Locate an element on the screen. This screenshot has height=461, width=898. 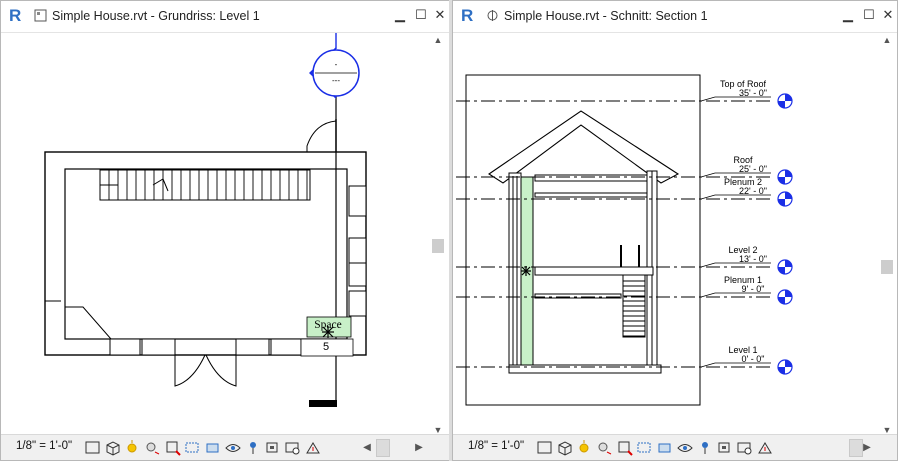
right-vertical-scrollbar: ▲ ▼ is located at coordinates (887, 235).